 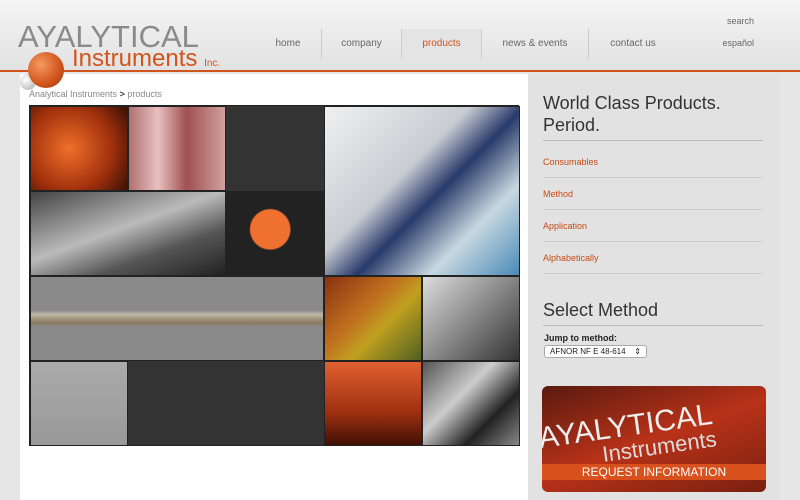 I want to click on link-method: Method, so click(x=653, y=199).